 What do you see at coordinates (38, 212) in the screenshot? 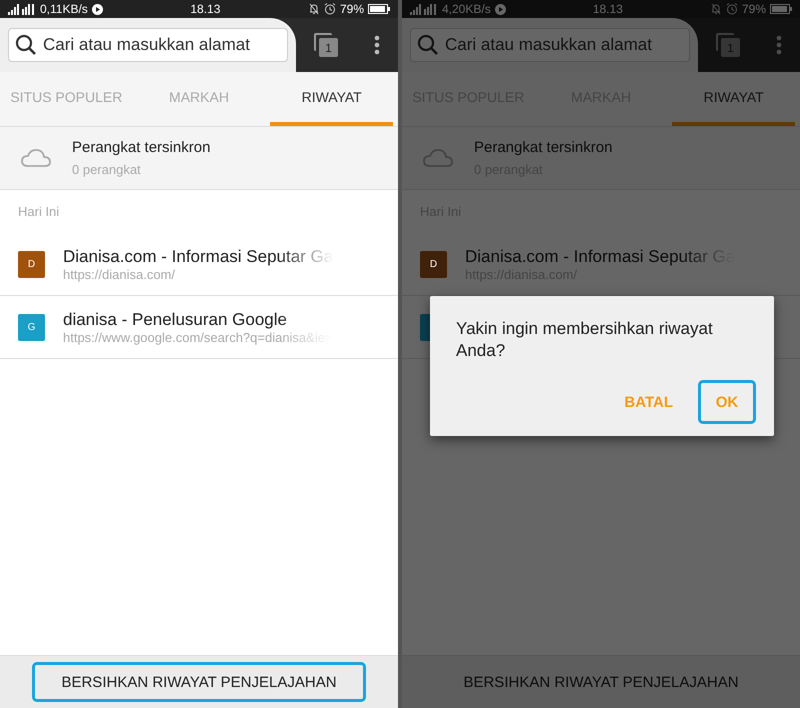
I see `section-header: Hari Ini` at bounding box center [38, 212].